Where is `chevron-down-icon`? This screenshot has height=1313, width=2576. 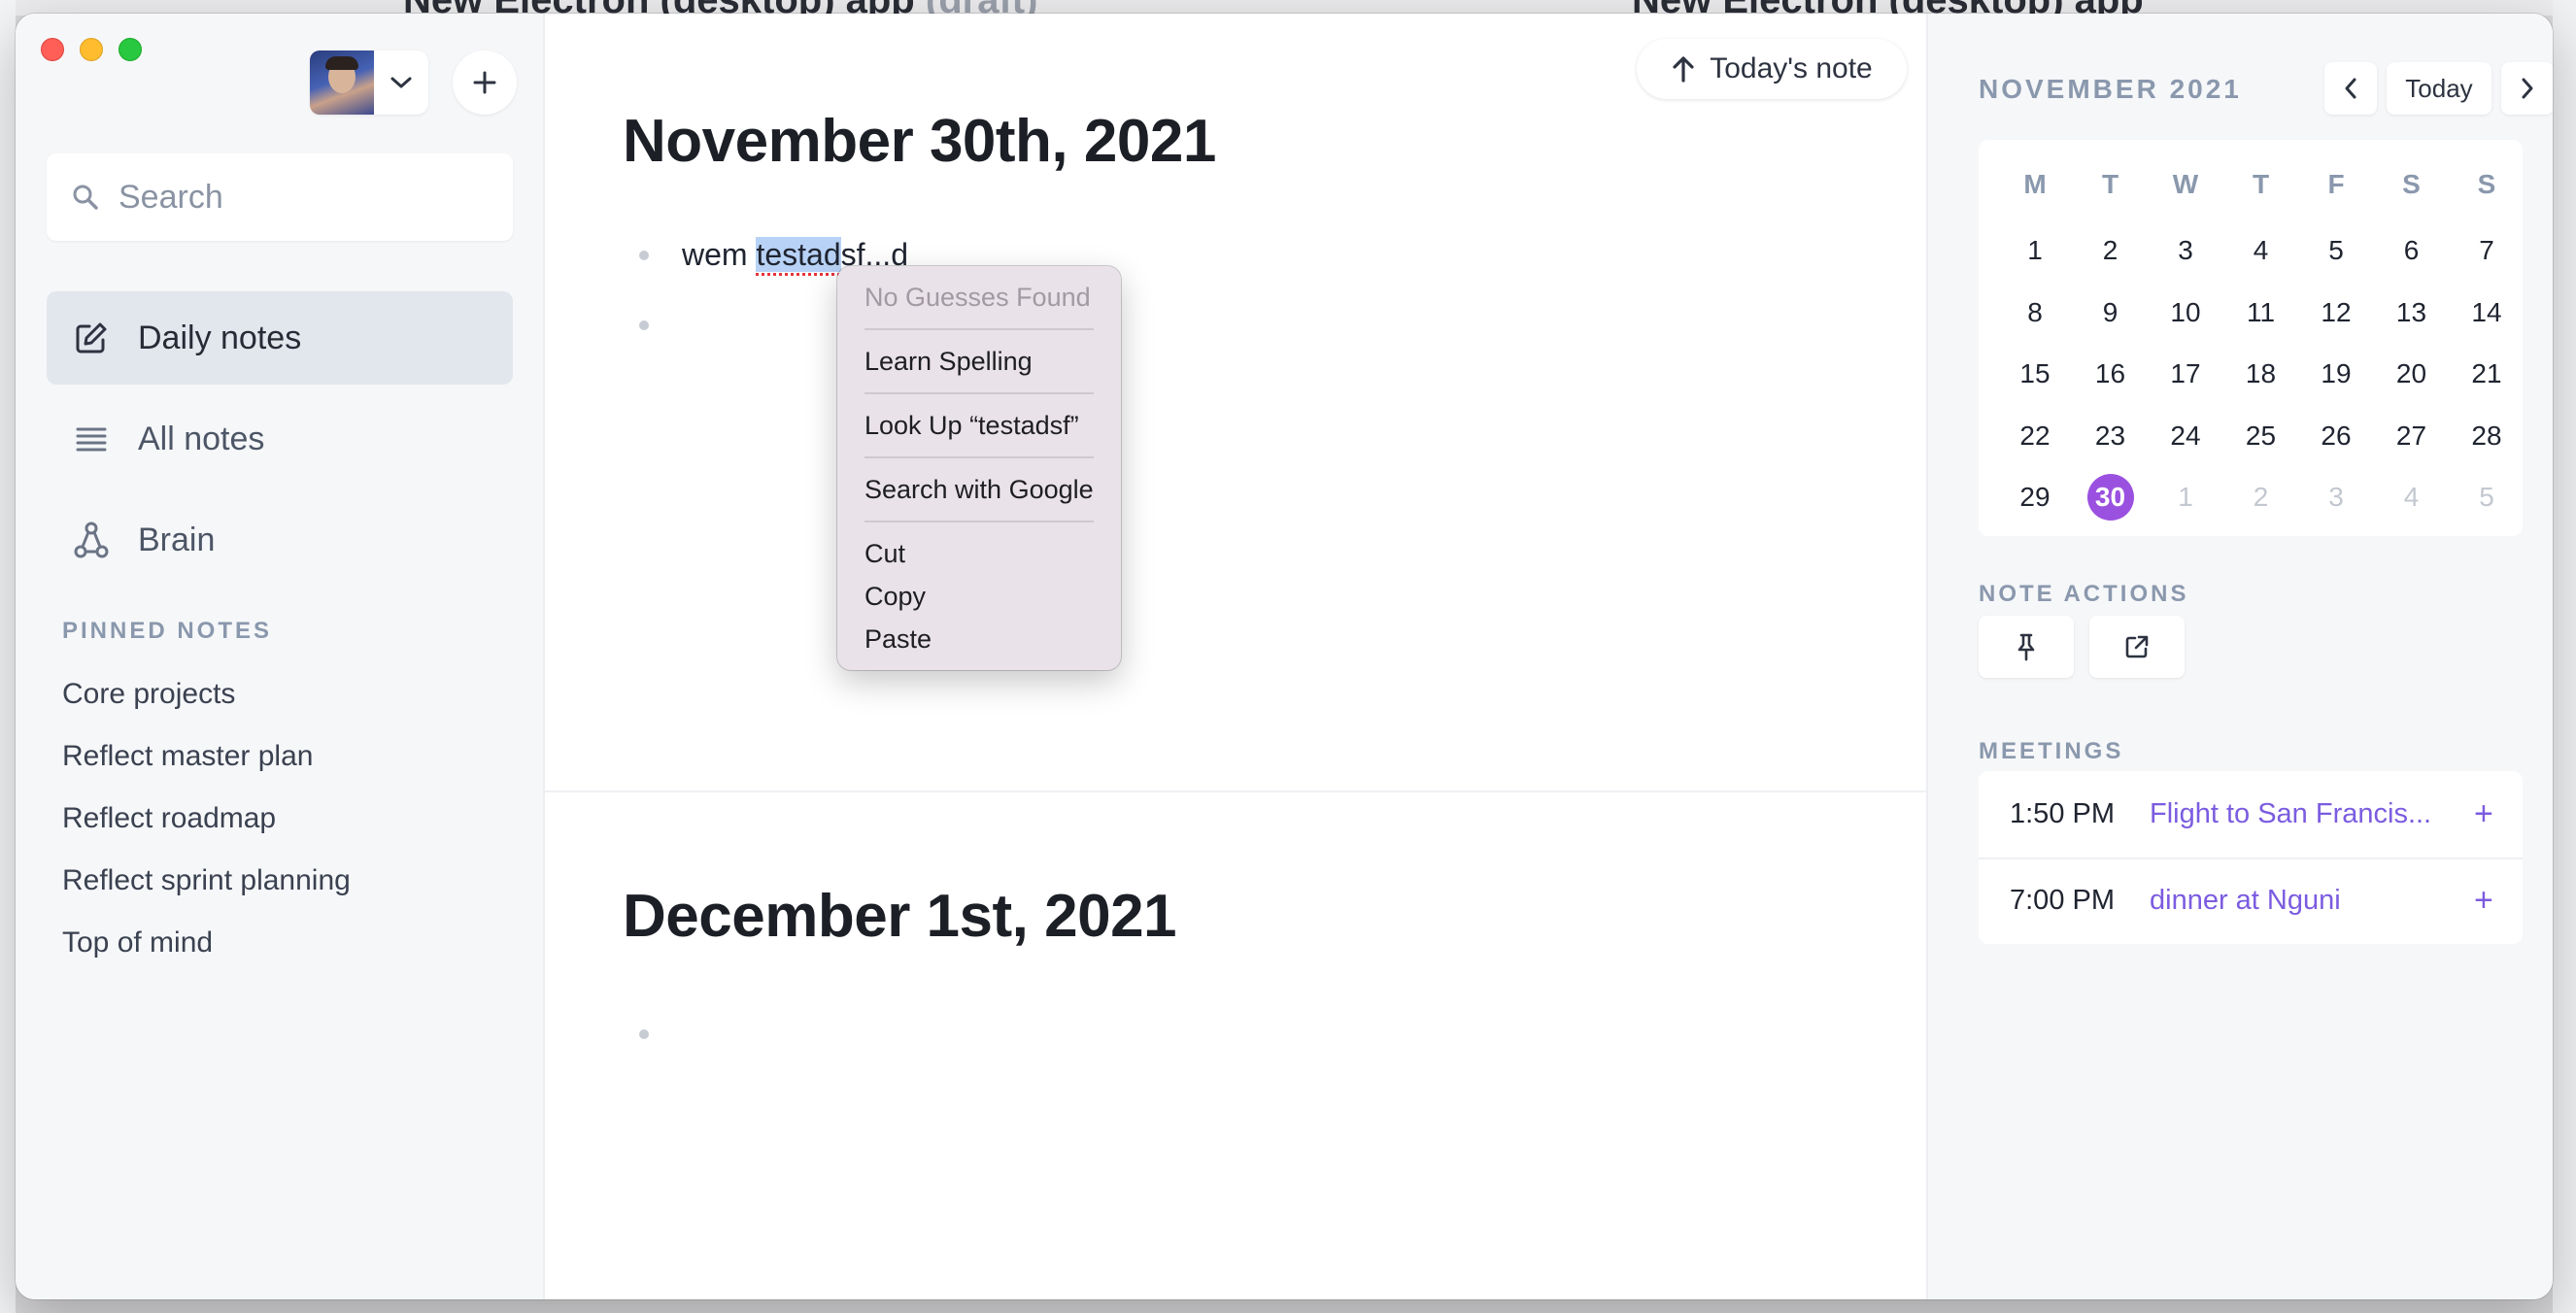
chevron-down-icon is located at coordinates (401, 82).